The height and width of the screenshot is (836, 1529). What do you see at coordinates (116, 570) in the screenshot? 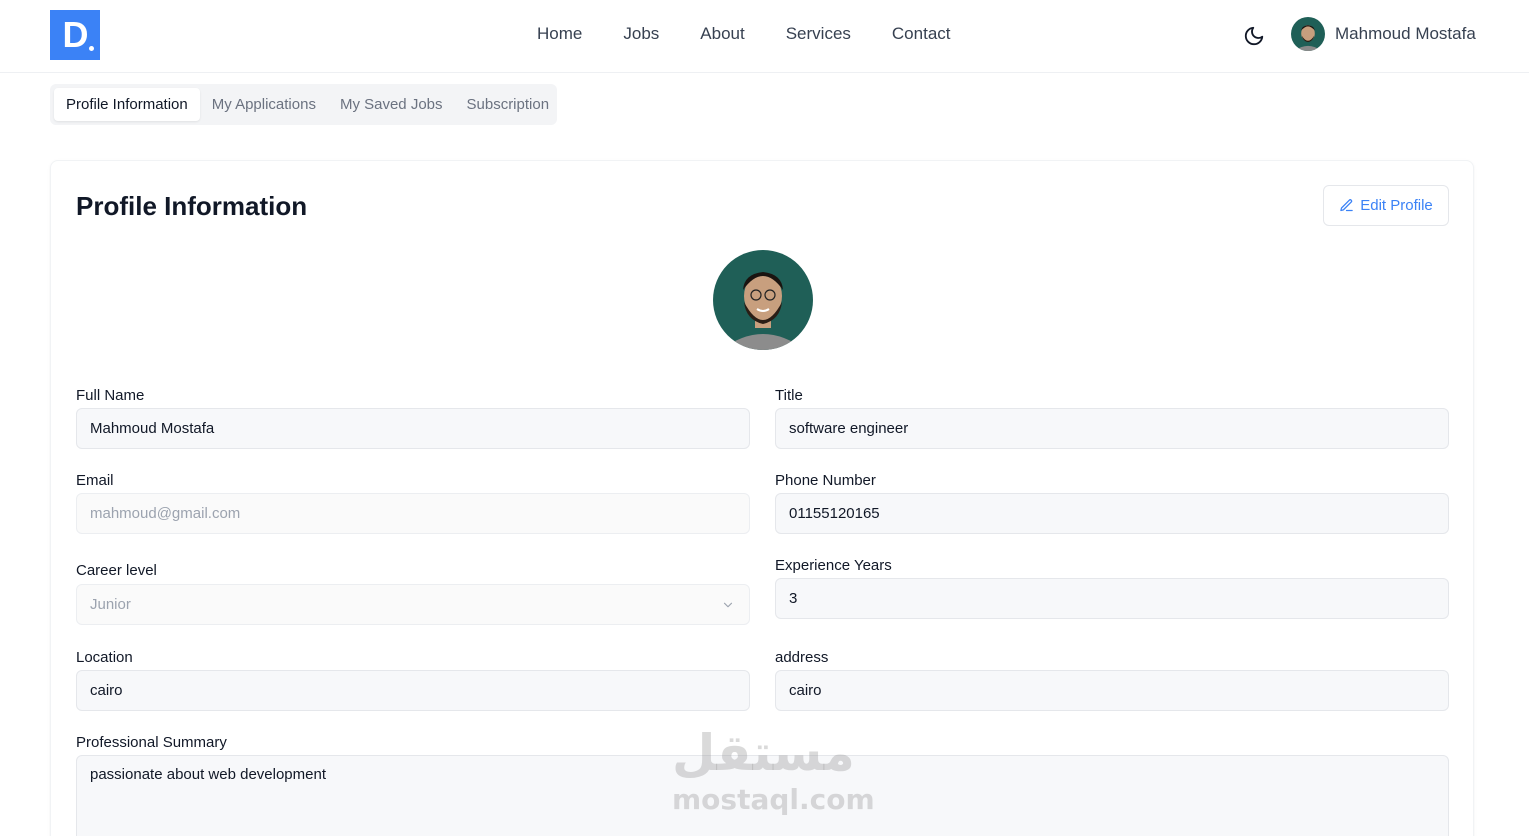
I see `career-level-label: Career level` at bounding box center [116, 570].